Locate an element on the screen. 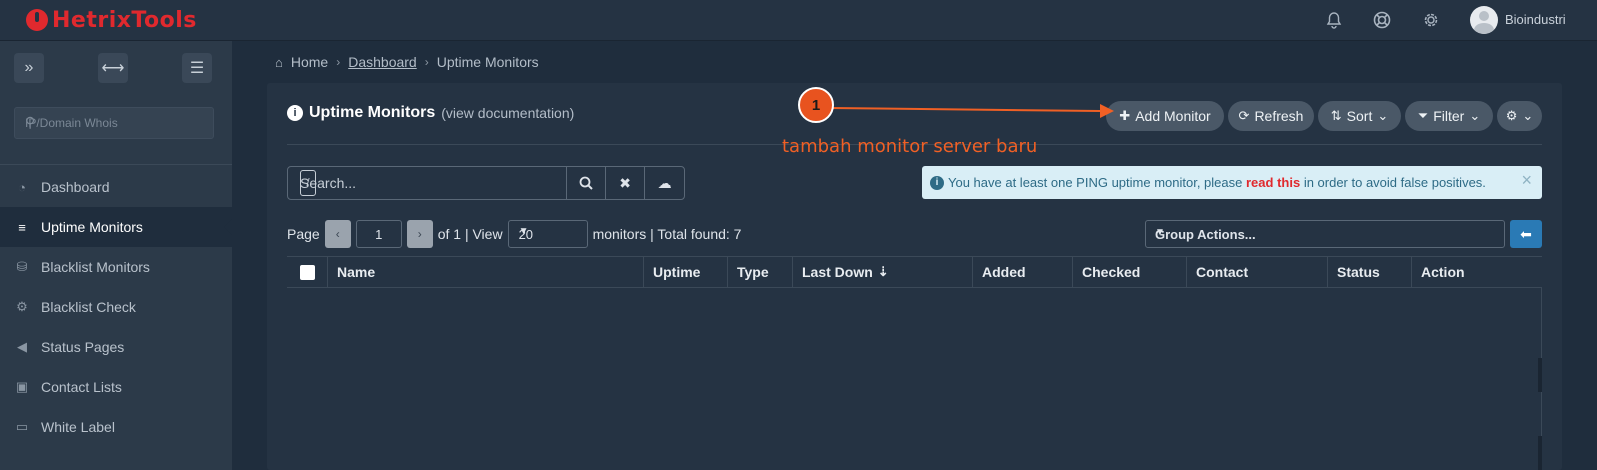 This screenshot has width=1597, height=470. hamburger-menu-icon: ☰ is located at coordinates (197, 68).